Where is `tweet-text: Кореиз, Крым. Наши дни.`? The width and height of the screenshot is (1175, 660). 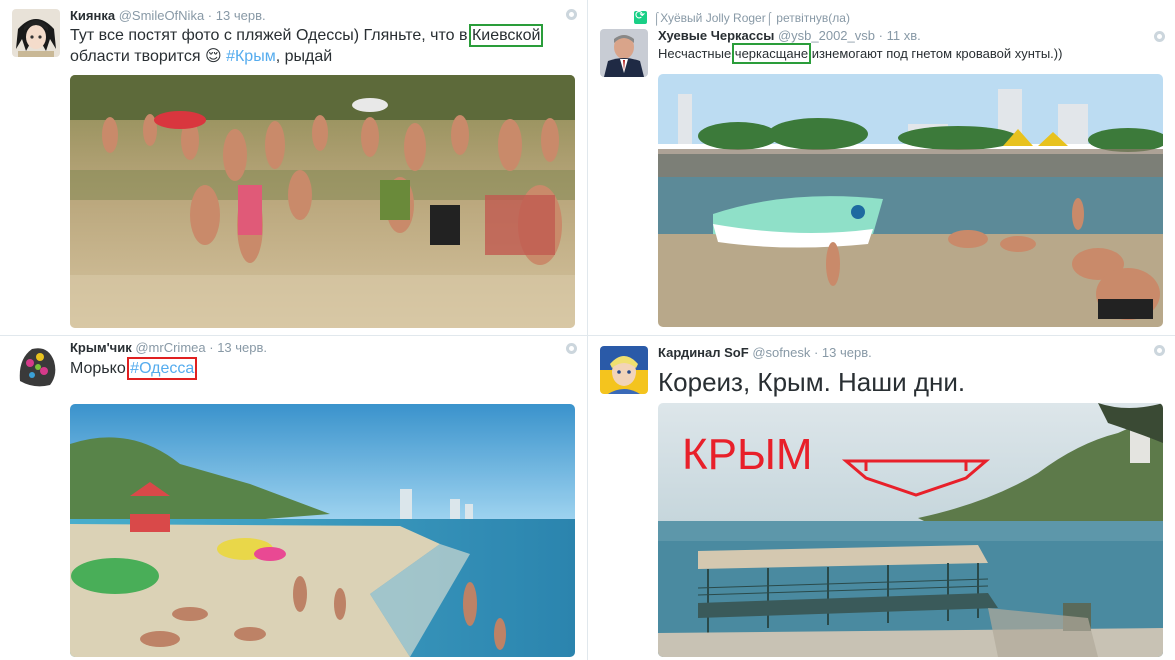 tweet-text: Кореиз, Крым. Наши дни. is located at coordinates (812, 382).